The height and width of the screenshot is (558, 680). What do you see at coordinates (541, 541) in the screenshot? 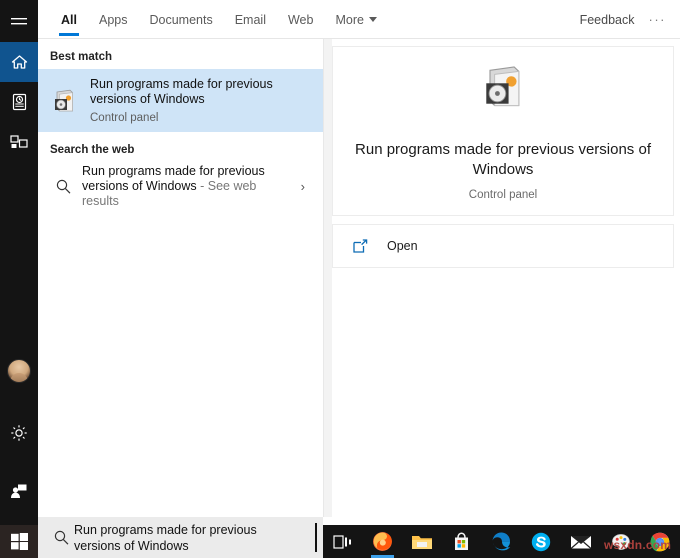
I see `skype-icon` at bounding box center [541, 541].